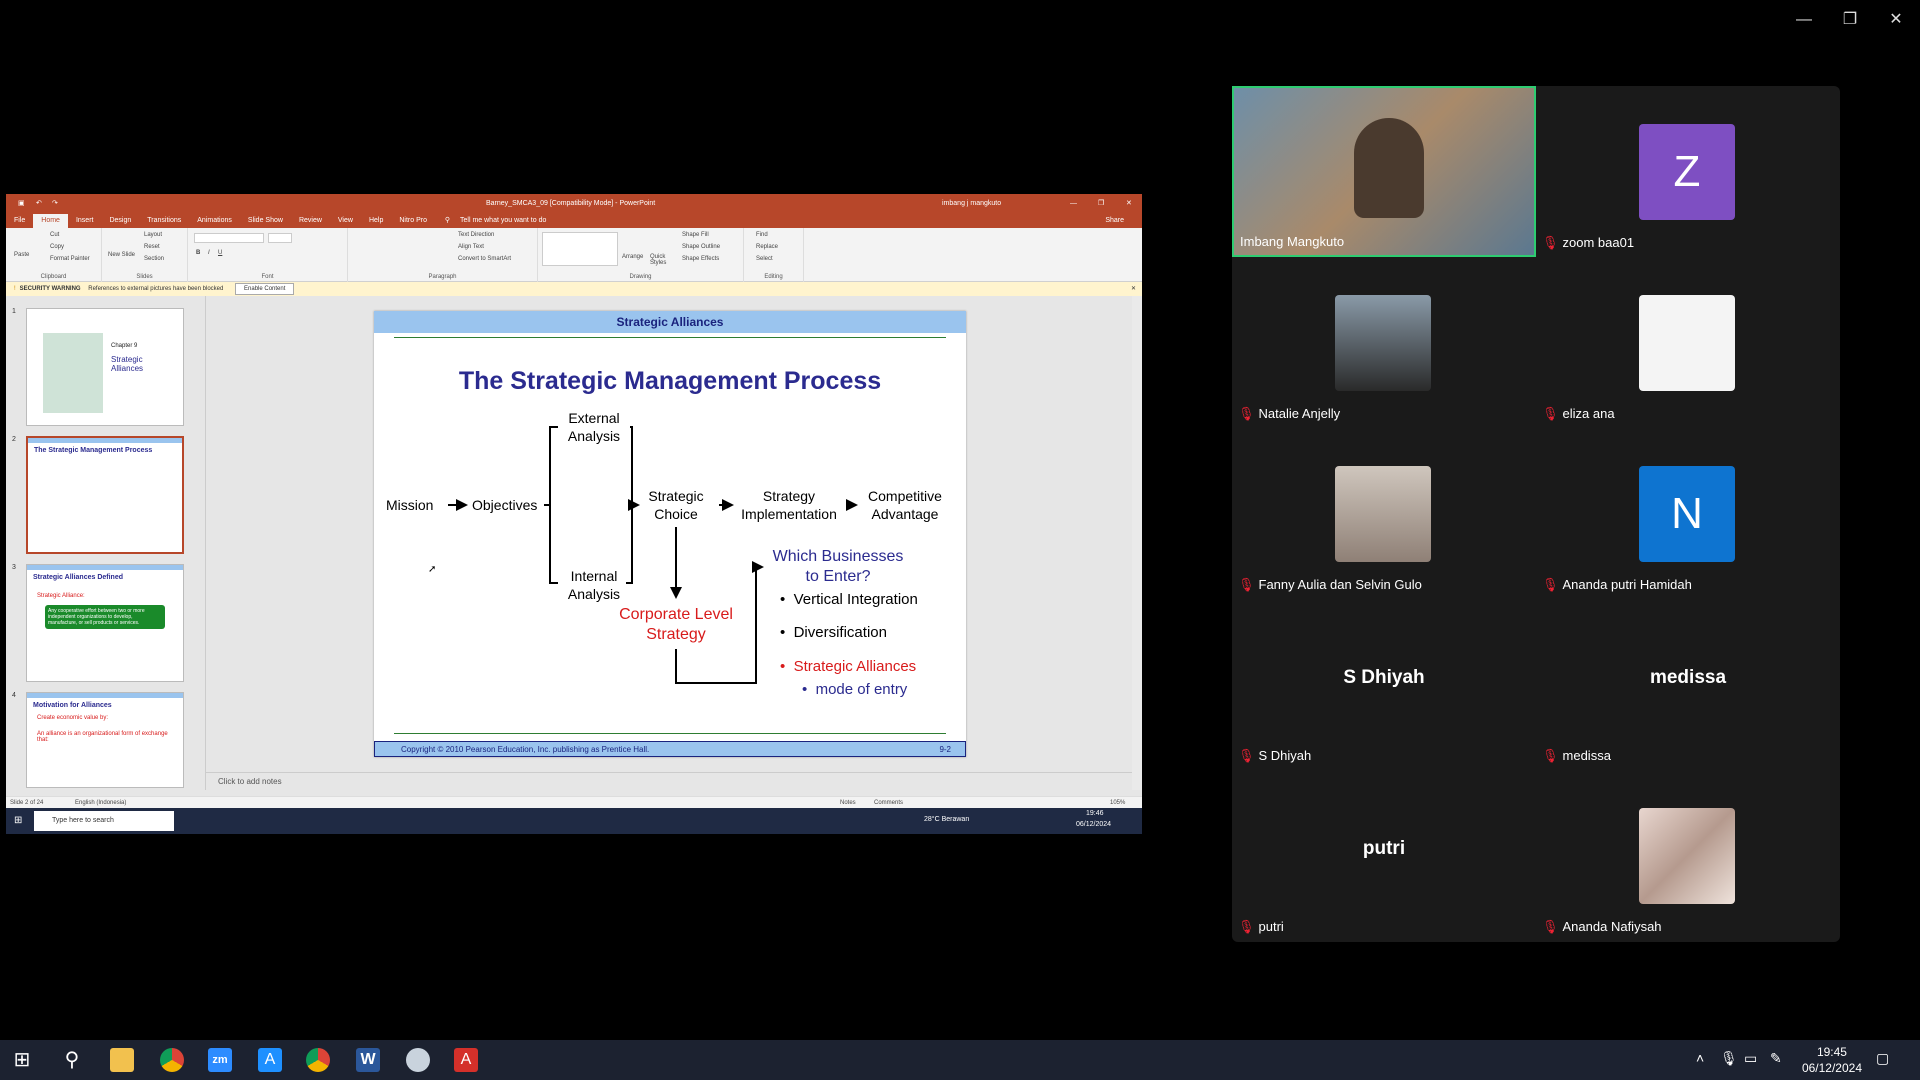  What do you see at coordinates (209, 253) in the screenshot?
I see `italic-button: I` at bounding box center [209, 253].